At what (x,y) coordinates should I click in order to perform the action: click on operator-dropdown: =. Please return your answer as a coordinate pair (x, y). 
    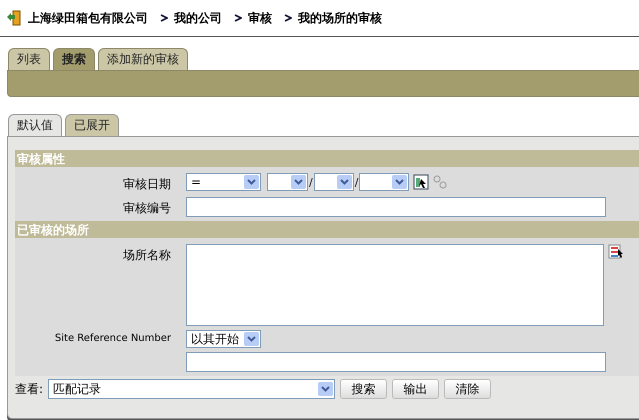
    Looking at the image, I should click on (223, 182).